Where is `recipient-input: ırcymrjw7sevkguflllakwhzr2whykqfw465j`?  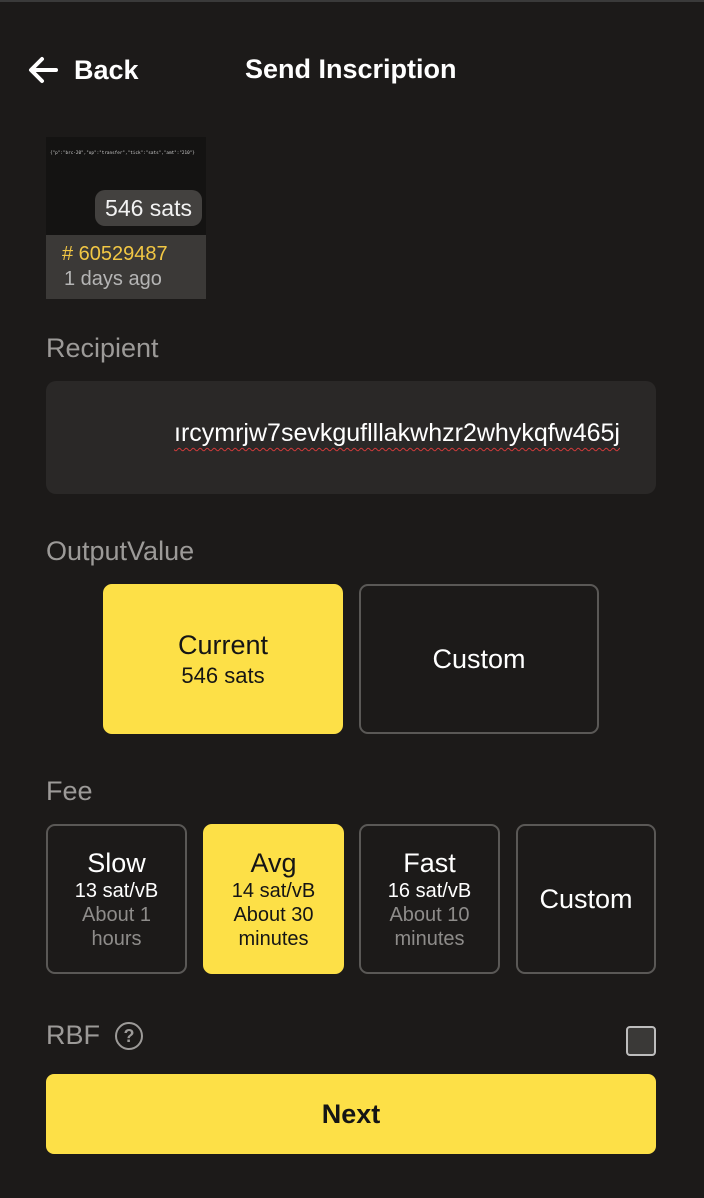 recipient-input: ırcymrjw7sevkguflllakwhzr2whykqfw465j is located at coordinates (351, 437).